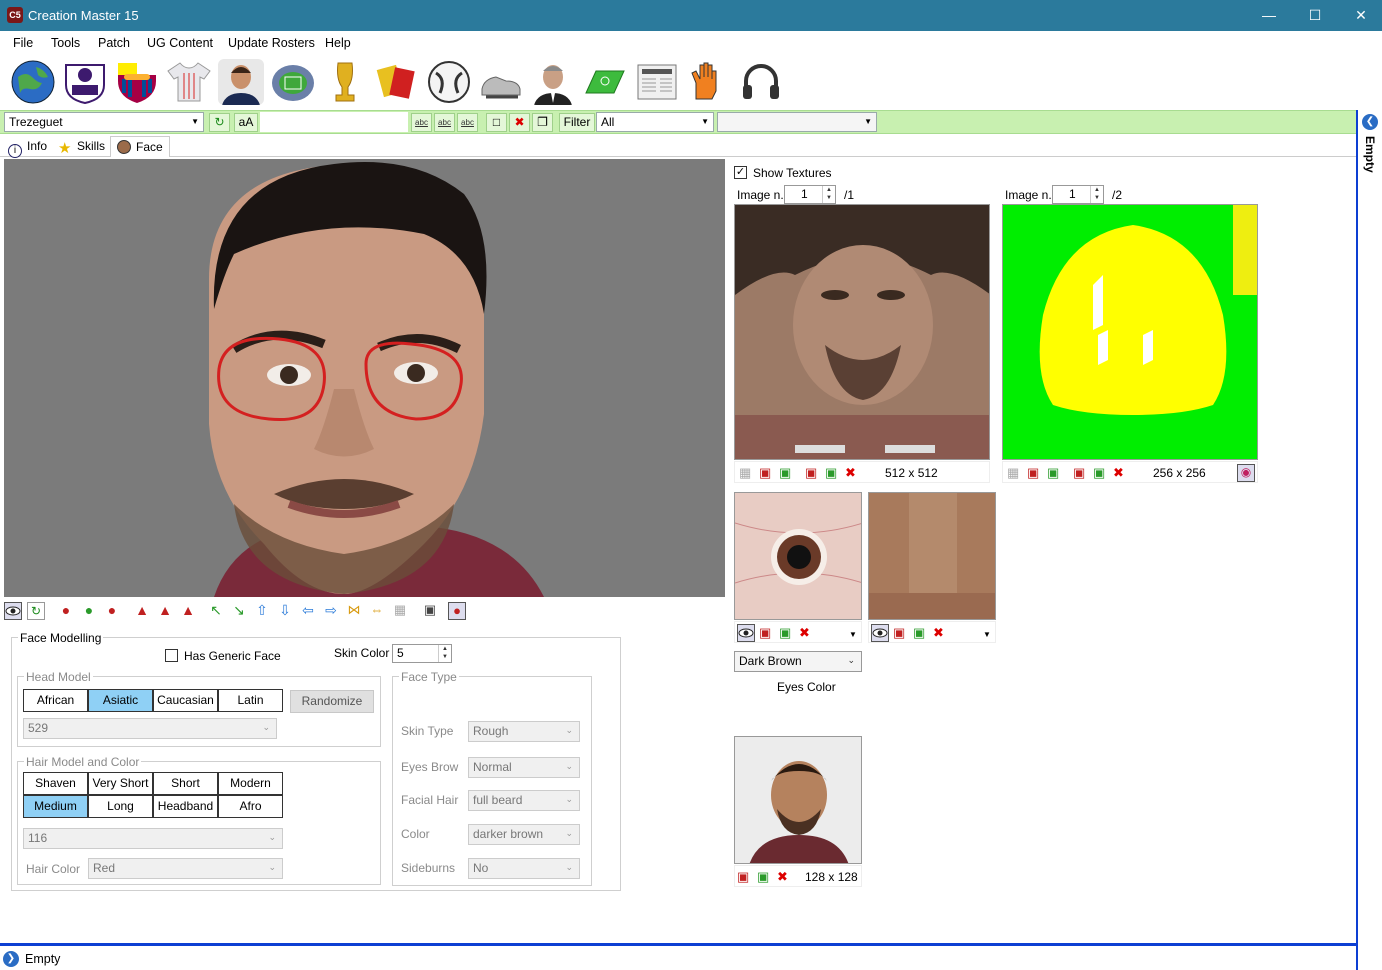  I want to click on arrow-right-icon: ⇨, so click(331, 611).